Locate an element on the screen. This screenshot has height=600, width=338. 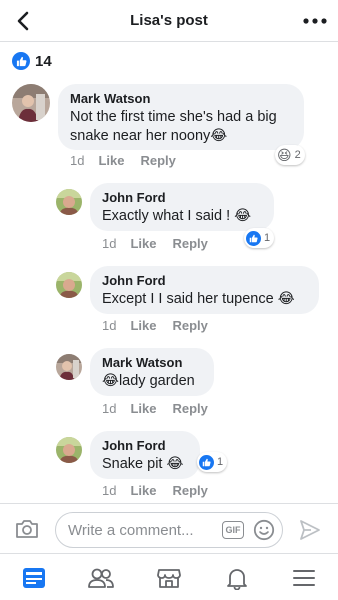
comment-bubble: Mark Watson 😂lady garden is located at coordinates (152, 372).